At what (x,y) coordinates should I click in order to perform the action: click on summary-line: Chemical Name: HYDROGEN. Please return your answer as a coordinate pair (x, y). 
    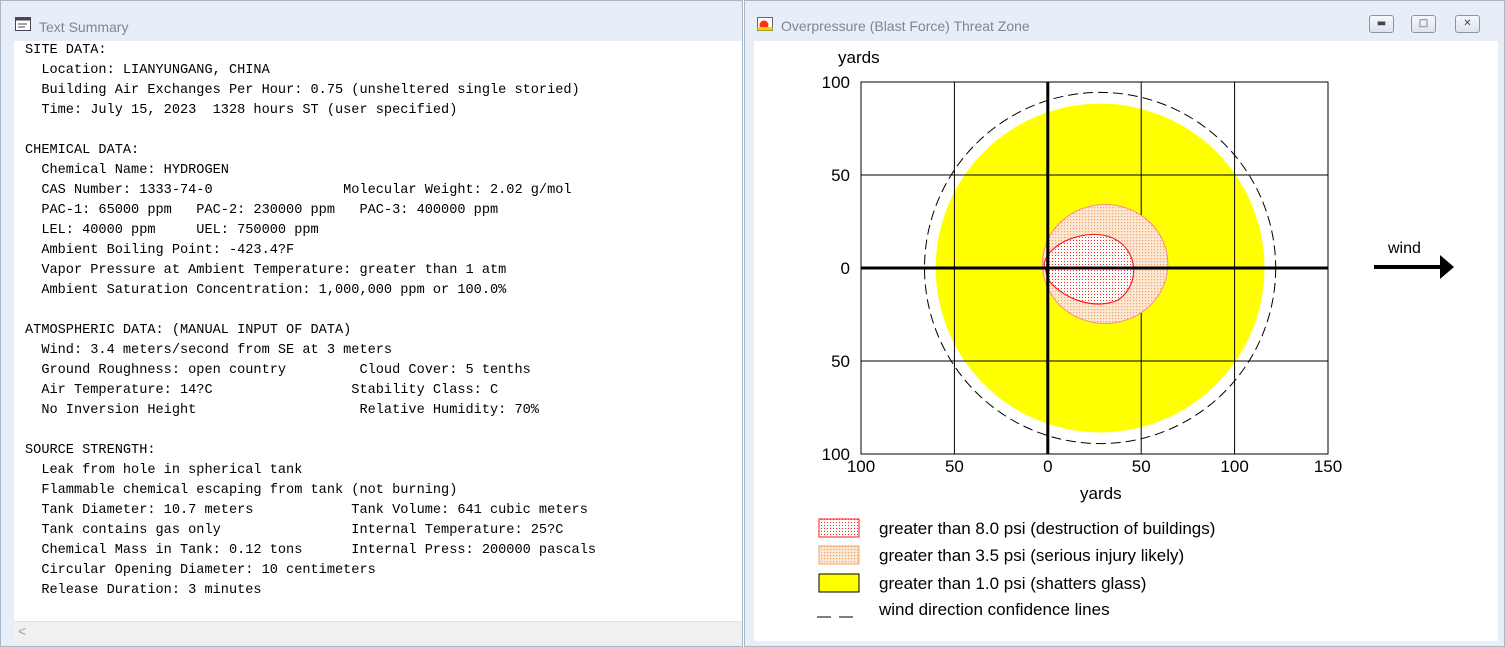
    Looking at the image, I should click on (127, 170).